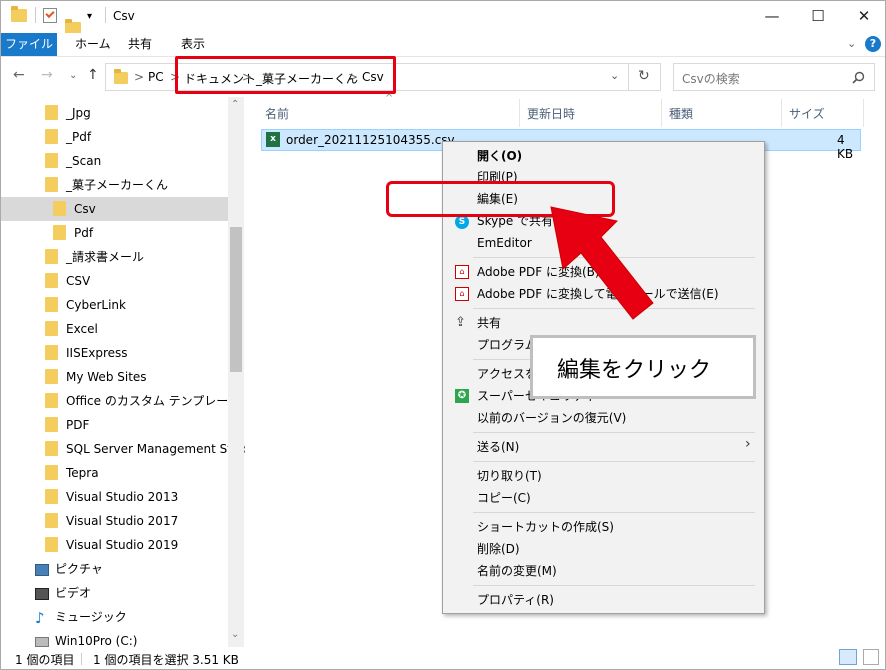 The height and width of the screenshot is (670, 886). I want to click on menu-open: 開く(O), so click(499, 156).